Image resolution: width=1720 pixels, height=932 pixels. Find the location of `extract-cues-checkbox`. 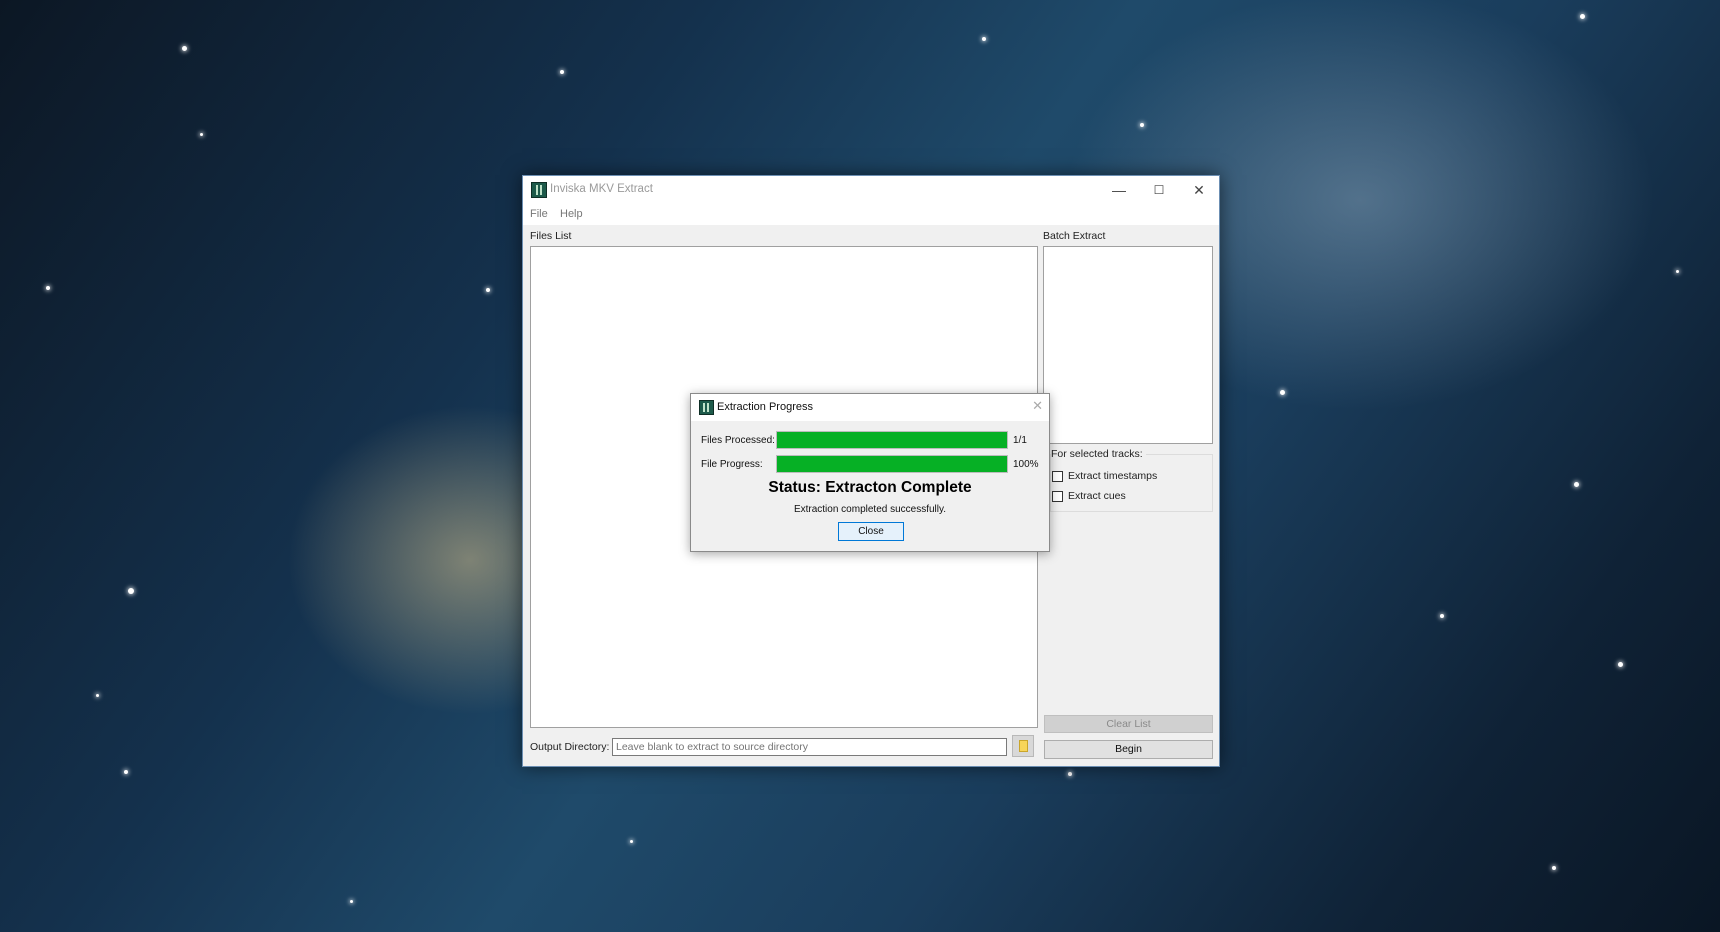

extract-cues-checkbox is located at coordinates (1057, 496).